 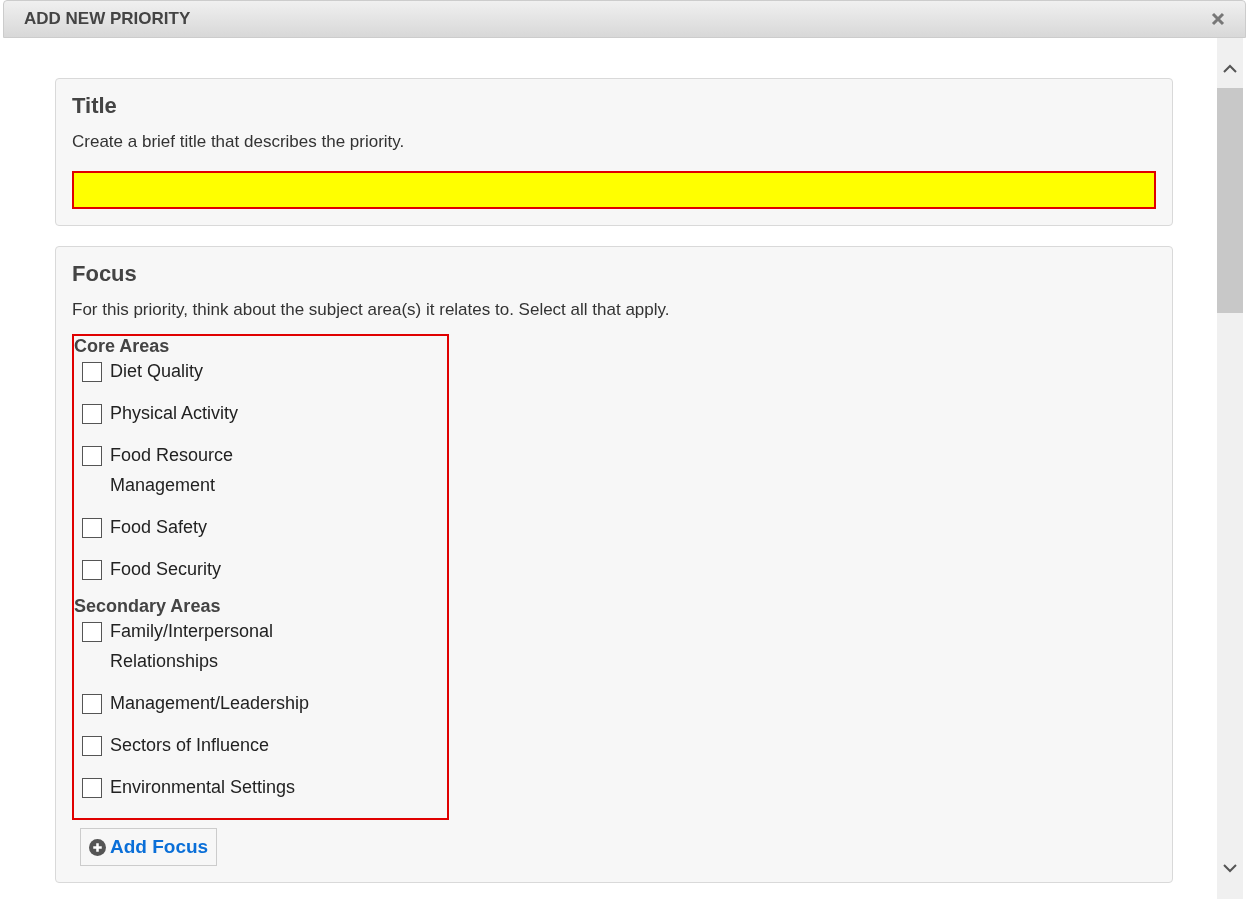 What do you see at coordinates (105, 273) in the screenshot?
I see `section-heading: Focus` at bounding box center [105, 273].